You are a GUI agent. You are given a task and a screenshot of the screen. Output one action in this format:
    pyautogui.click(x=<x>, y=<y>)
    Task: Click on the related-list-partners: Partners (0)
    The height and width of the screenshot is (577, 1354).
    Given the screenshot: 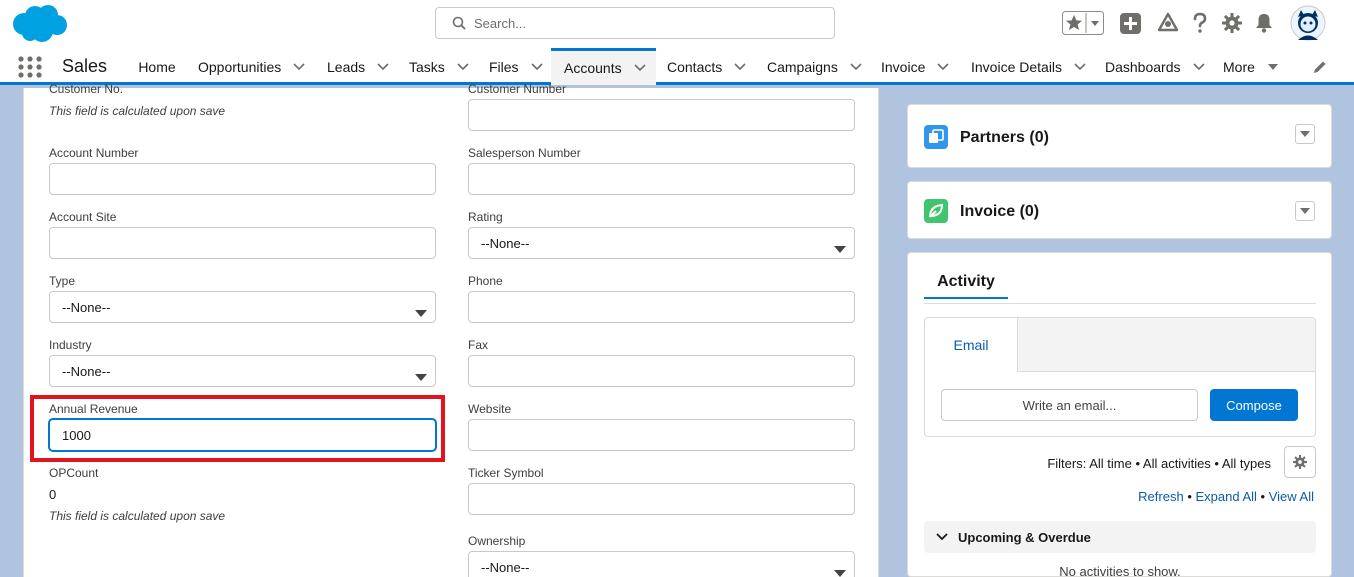 What is the action you would take?
    pyautogui.click(x=1119, y=136)
    